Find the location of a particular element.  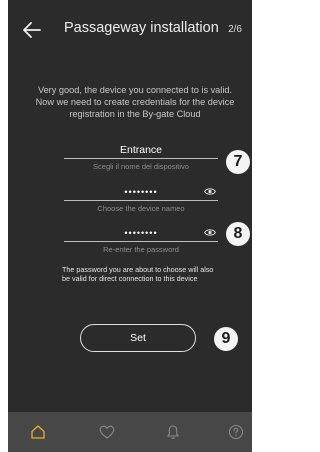

device-name-field: Entrance Scegli il nome del dispositivo is located at coordinates (141, 156).